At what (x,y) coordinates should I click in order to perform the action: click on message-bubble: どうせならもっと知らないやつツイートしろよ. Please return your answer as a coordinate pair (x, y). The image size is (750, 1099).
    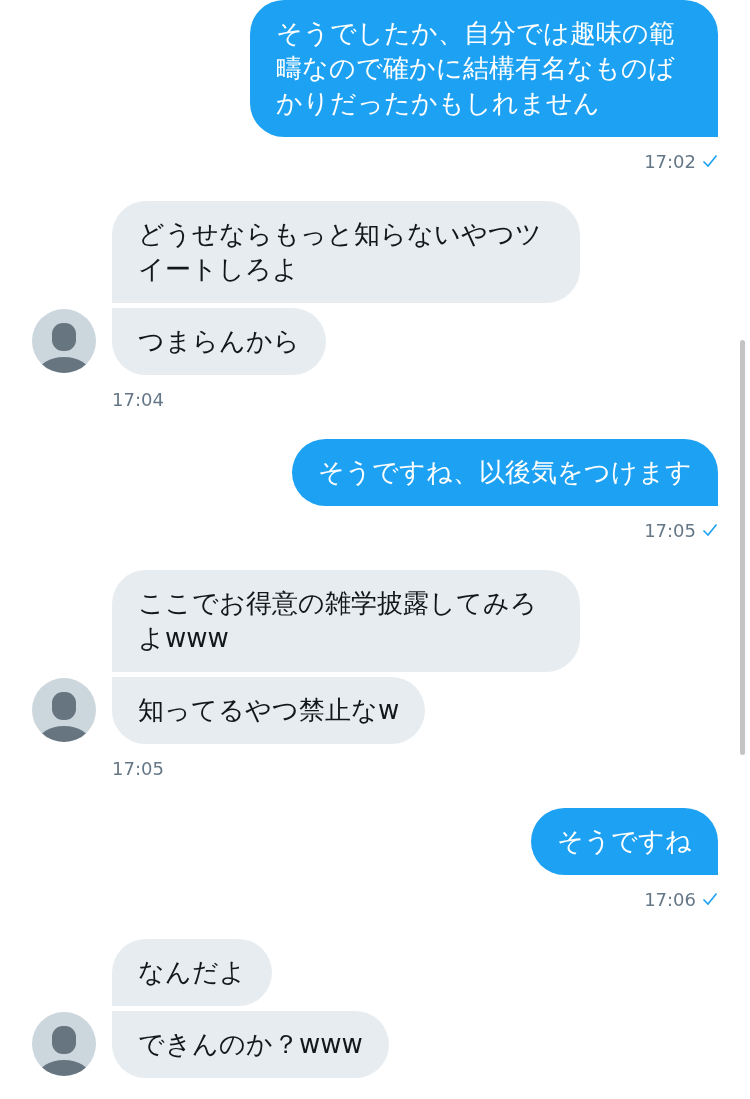
    Looking at the image, I should click on (346, 252).